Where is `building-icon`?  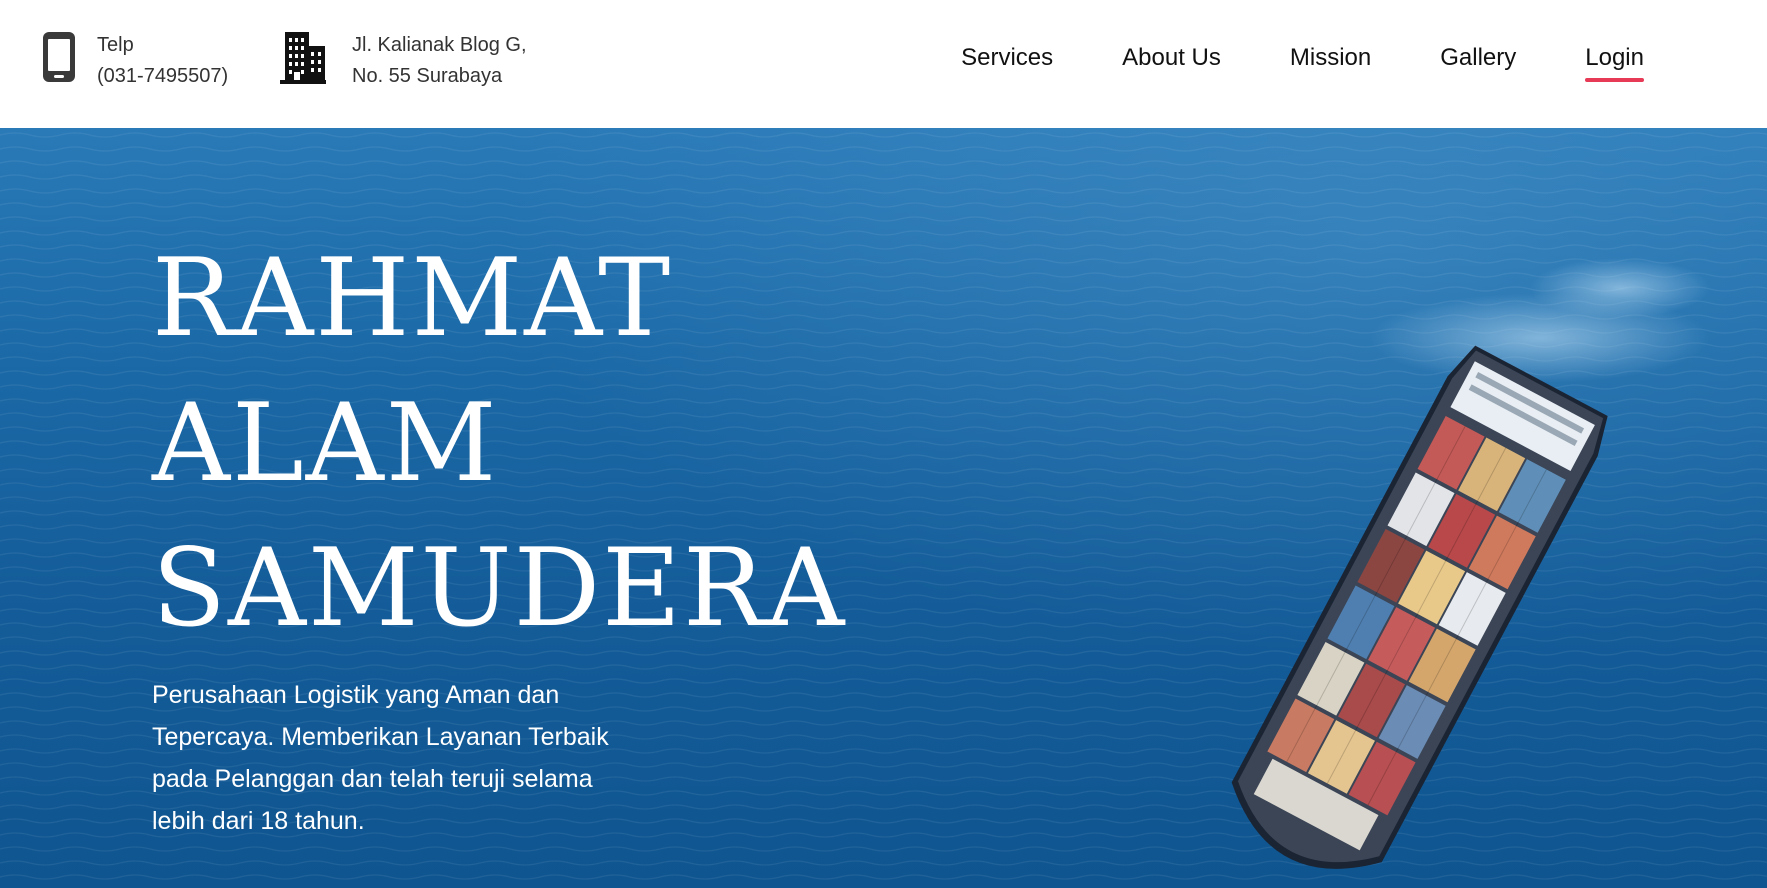 building-icon is located at coordinates (303, 58).